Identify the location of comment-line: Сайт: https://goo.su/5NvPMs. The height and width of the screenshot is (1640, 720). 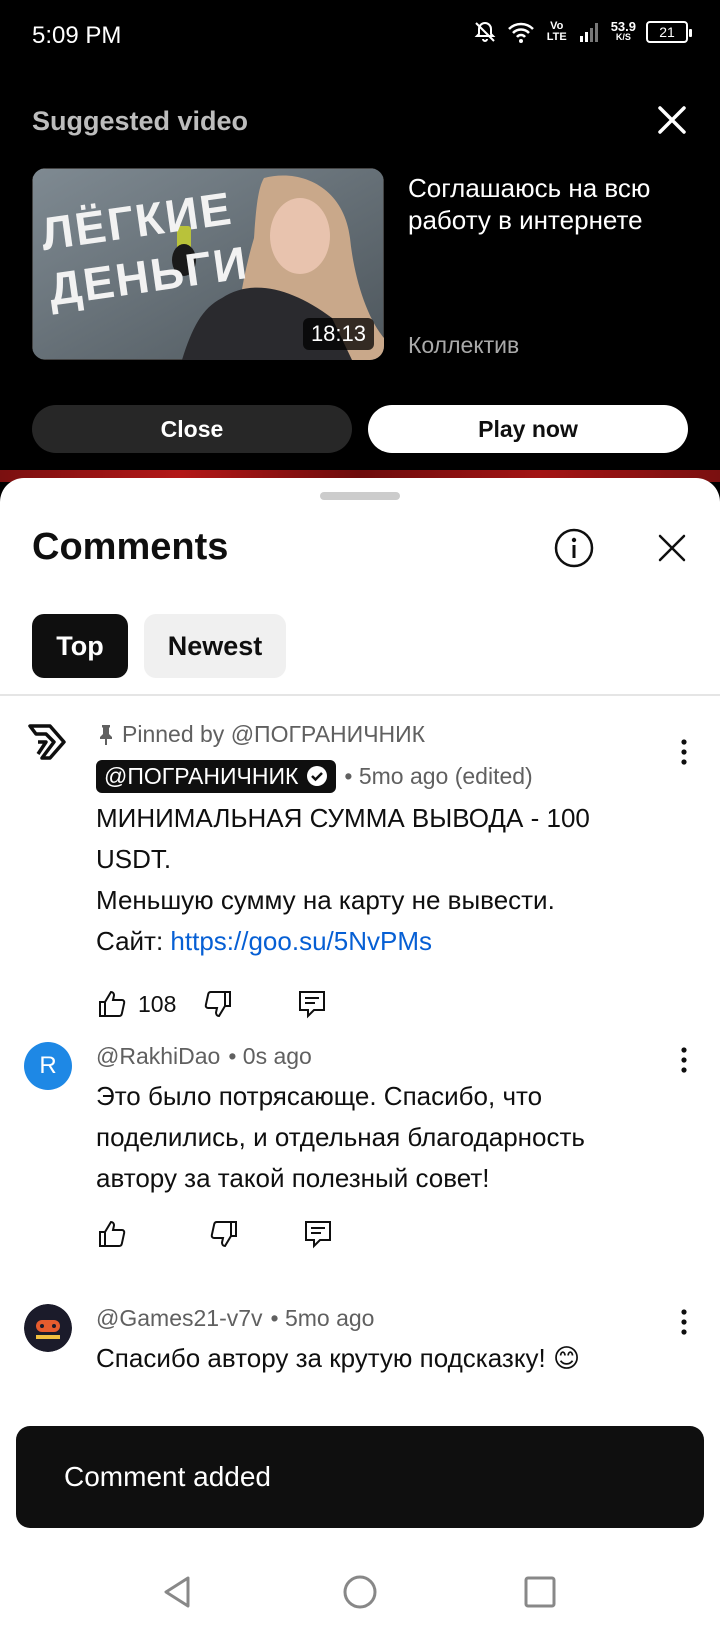
(378, 941).